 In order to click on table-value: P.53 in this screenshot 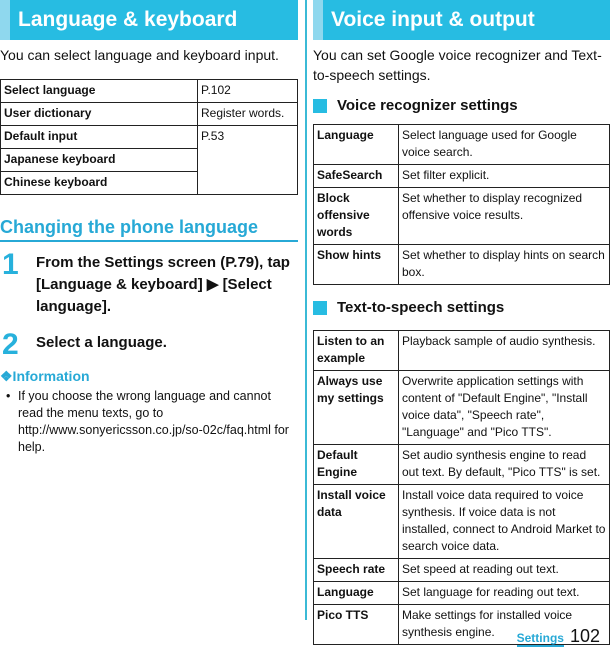, I will do `click(247, 160)`.